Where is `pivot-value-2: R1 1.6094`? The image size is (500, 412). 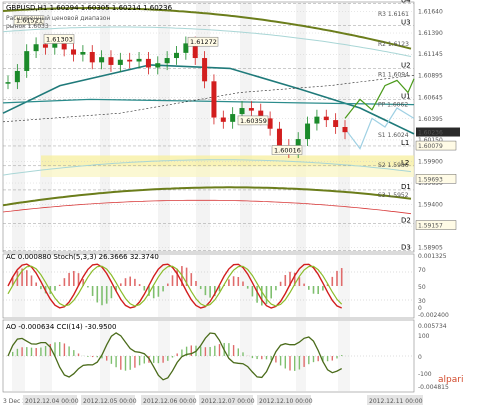 pivot-value-2: R1 1.6094 is located at coordinates (393, 74).